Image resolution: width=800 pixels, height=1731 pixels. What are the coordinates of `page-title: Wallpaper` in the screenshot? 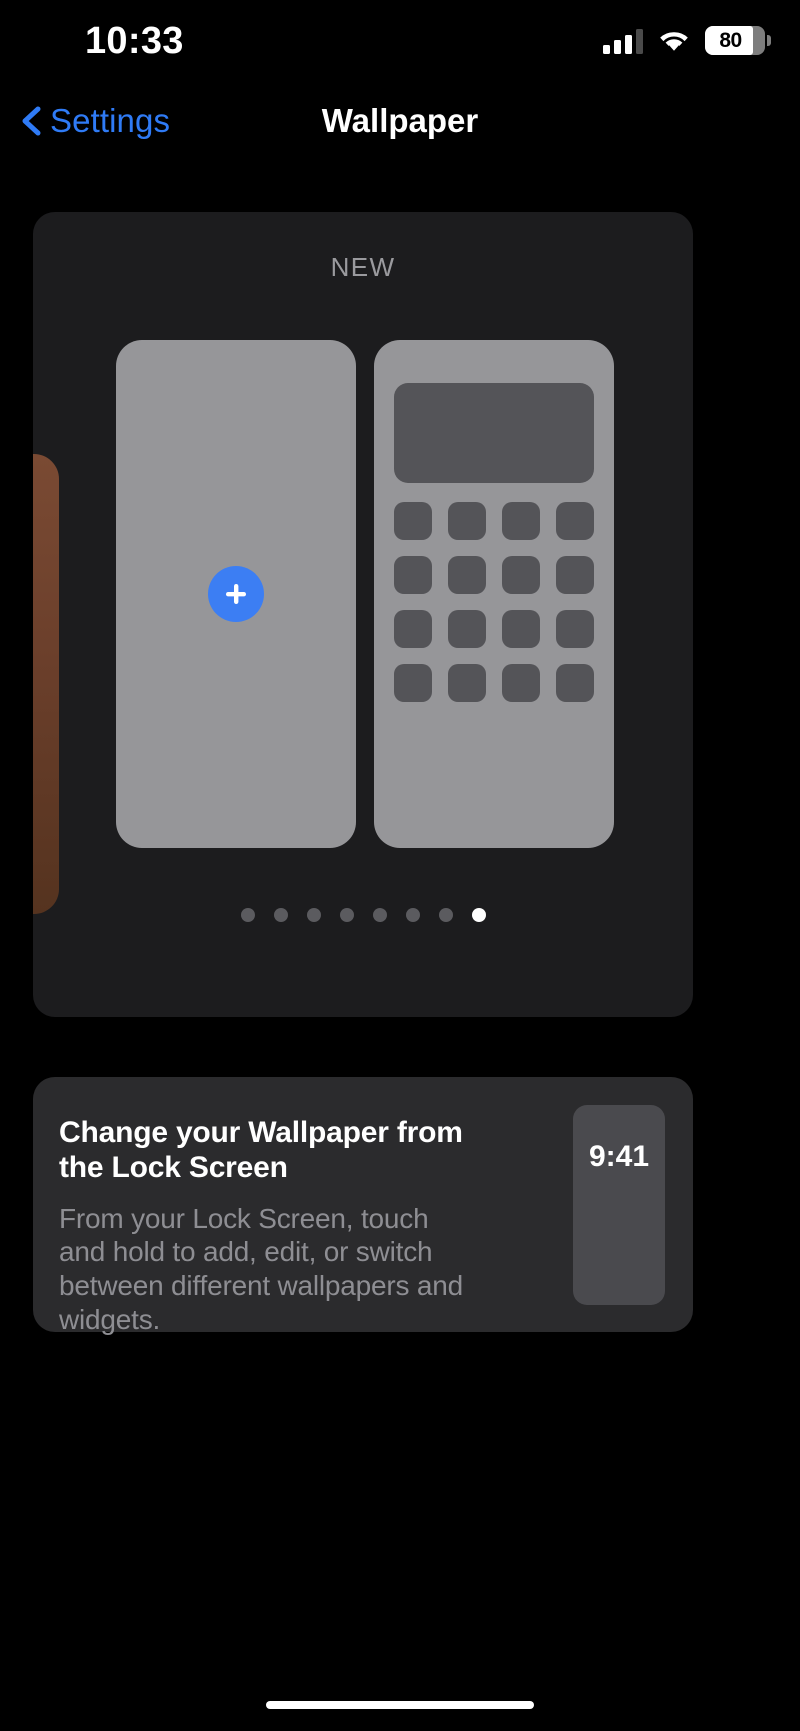 It's located at (400, 120).